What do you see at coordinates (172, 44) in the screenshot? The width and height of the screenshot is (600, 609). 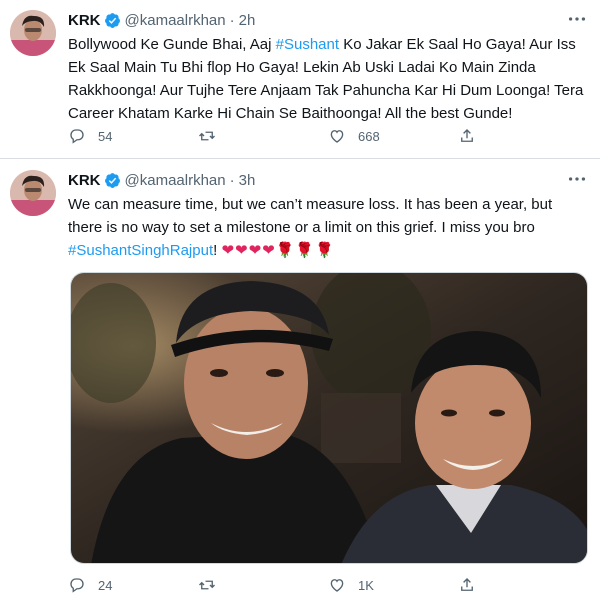 I see `tweet-text-segment: Bollywood Ke Gunde Bhai, Aaj` at bounding box center [172, 44].